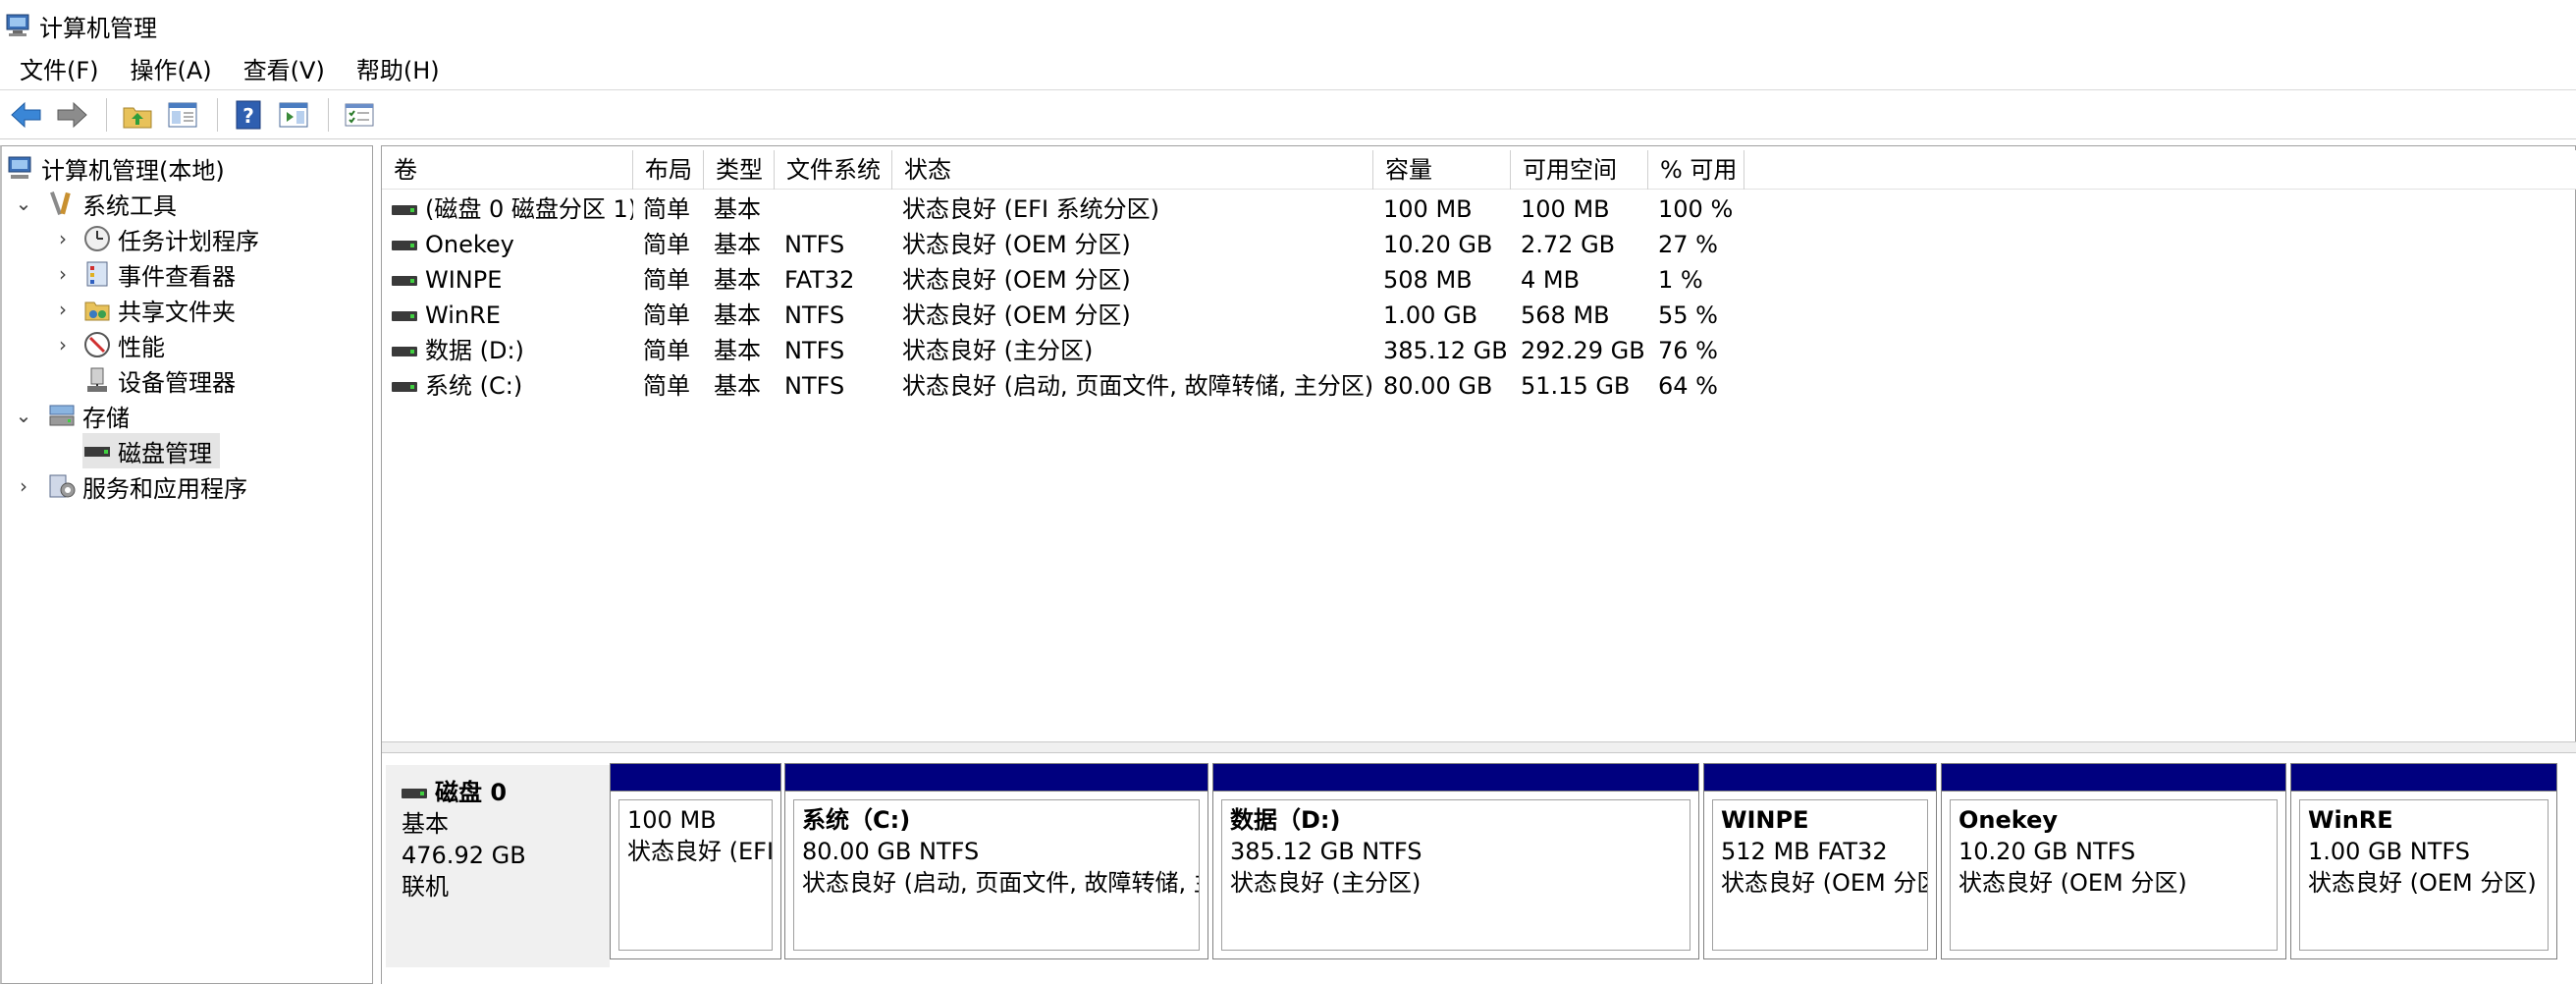 This screenshot has width=2576, height=985. I want to click on disk-management-icon, so click(97, 450).